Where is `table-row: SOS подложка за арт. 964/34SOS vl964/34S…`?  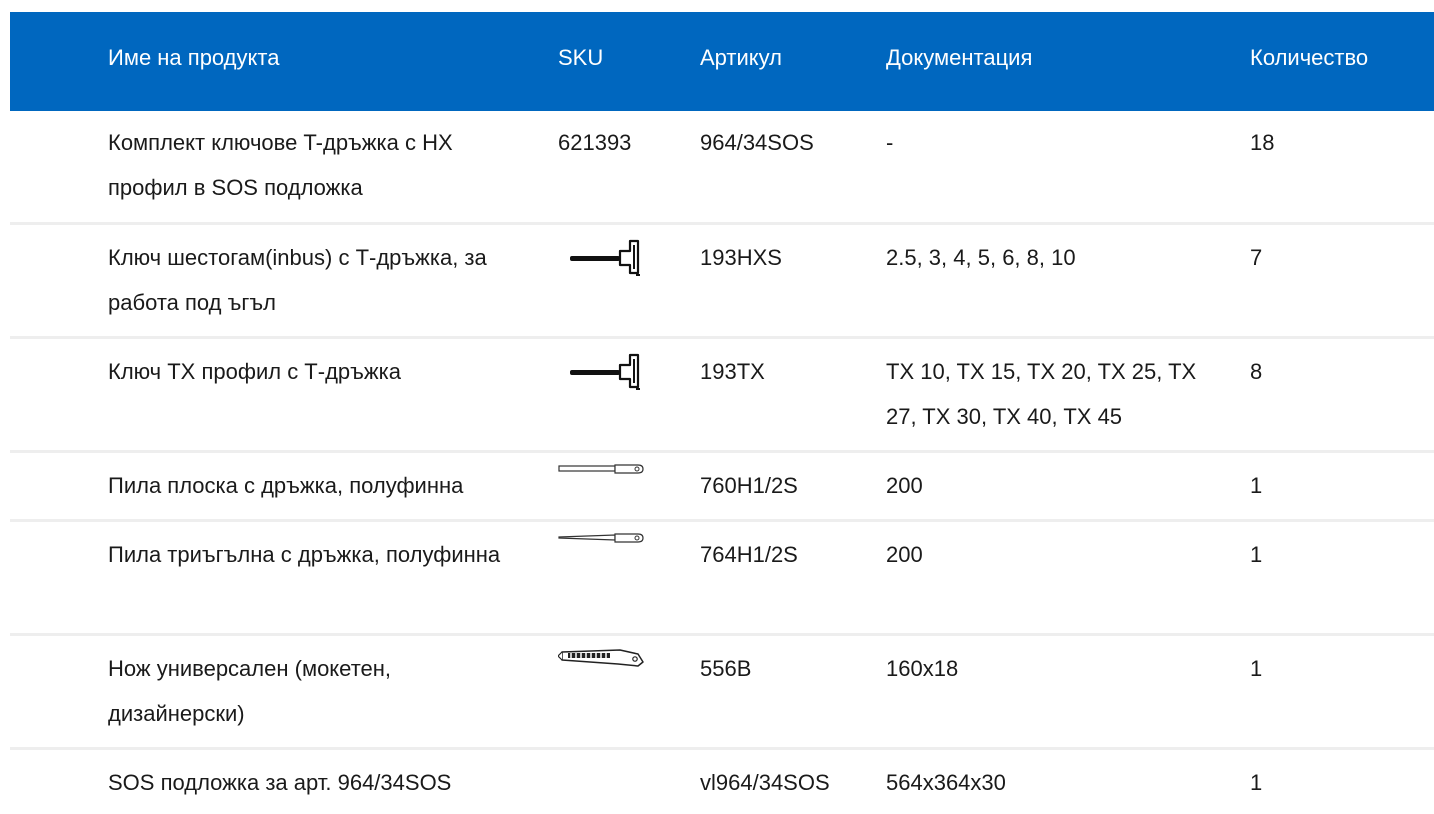
table-row: SOS подложка за арт. 964/34SOS vl964/34S… is located at coordinates (722, 782).